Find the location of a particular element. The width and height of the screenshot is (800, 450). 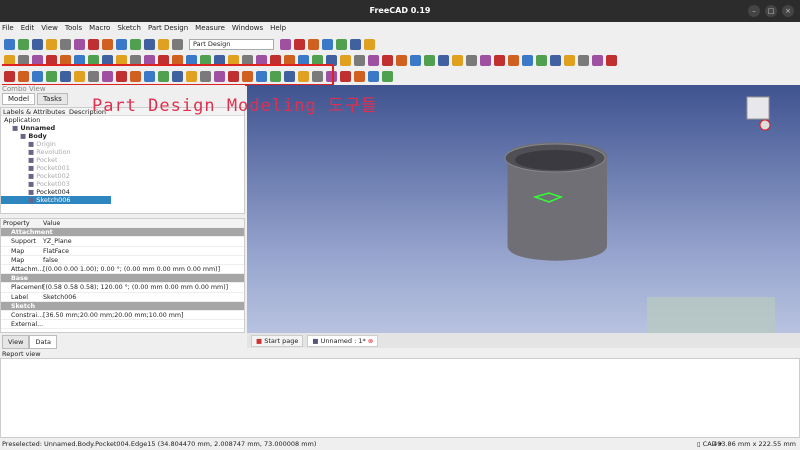

column-header-labels: Labels & Attributes is located at coordinates (35, 112).